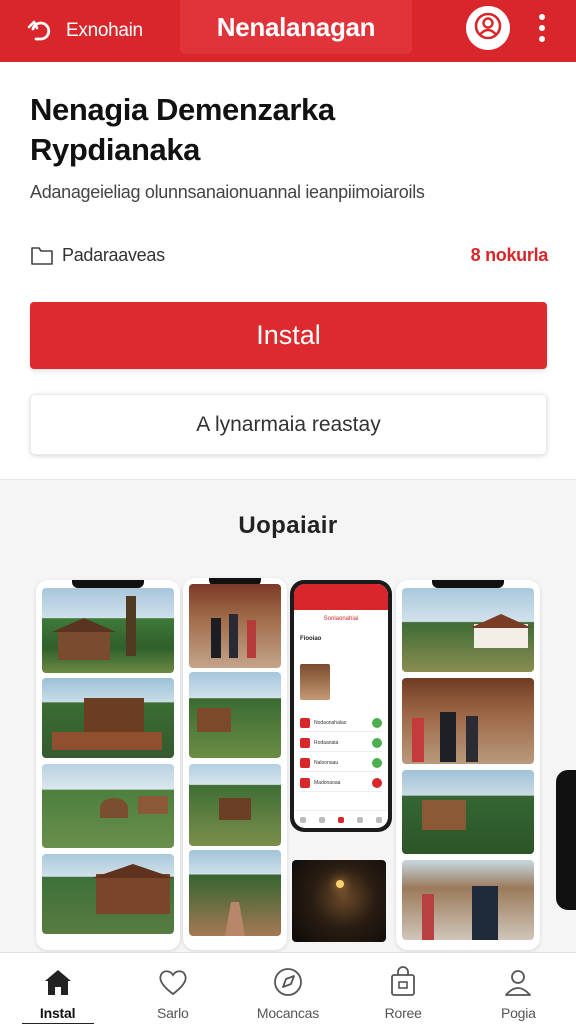 This screenshot has height=1024, width=576. I want to click on app-title-line2: Rypdianaka, so click(115, 149).